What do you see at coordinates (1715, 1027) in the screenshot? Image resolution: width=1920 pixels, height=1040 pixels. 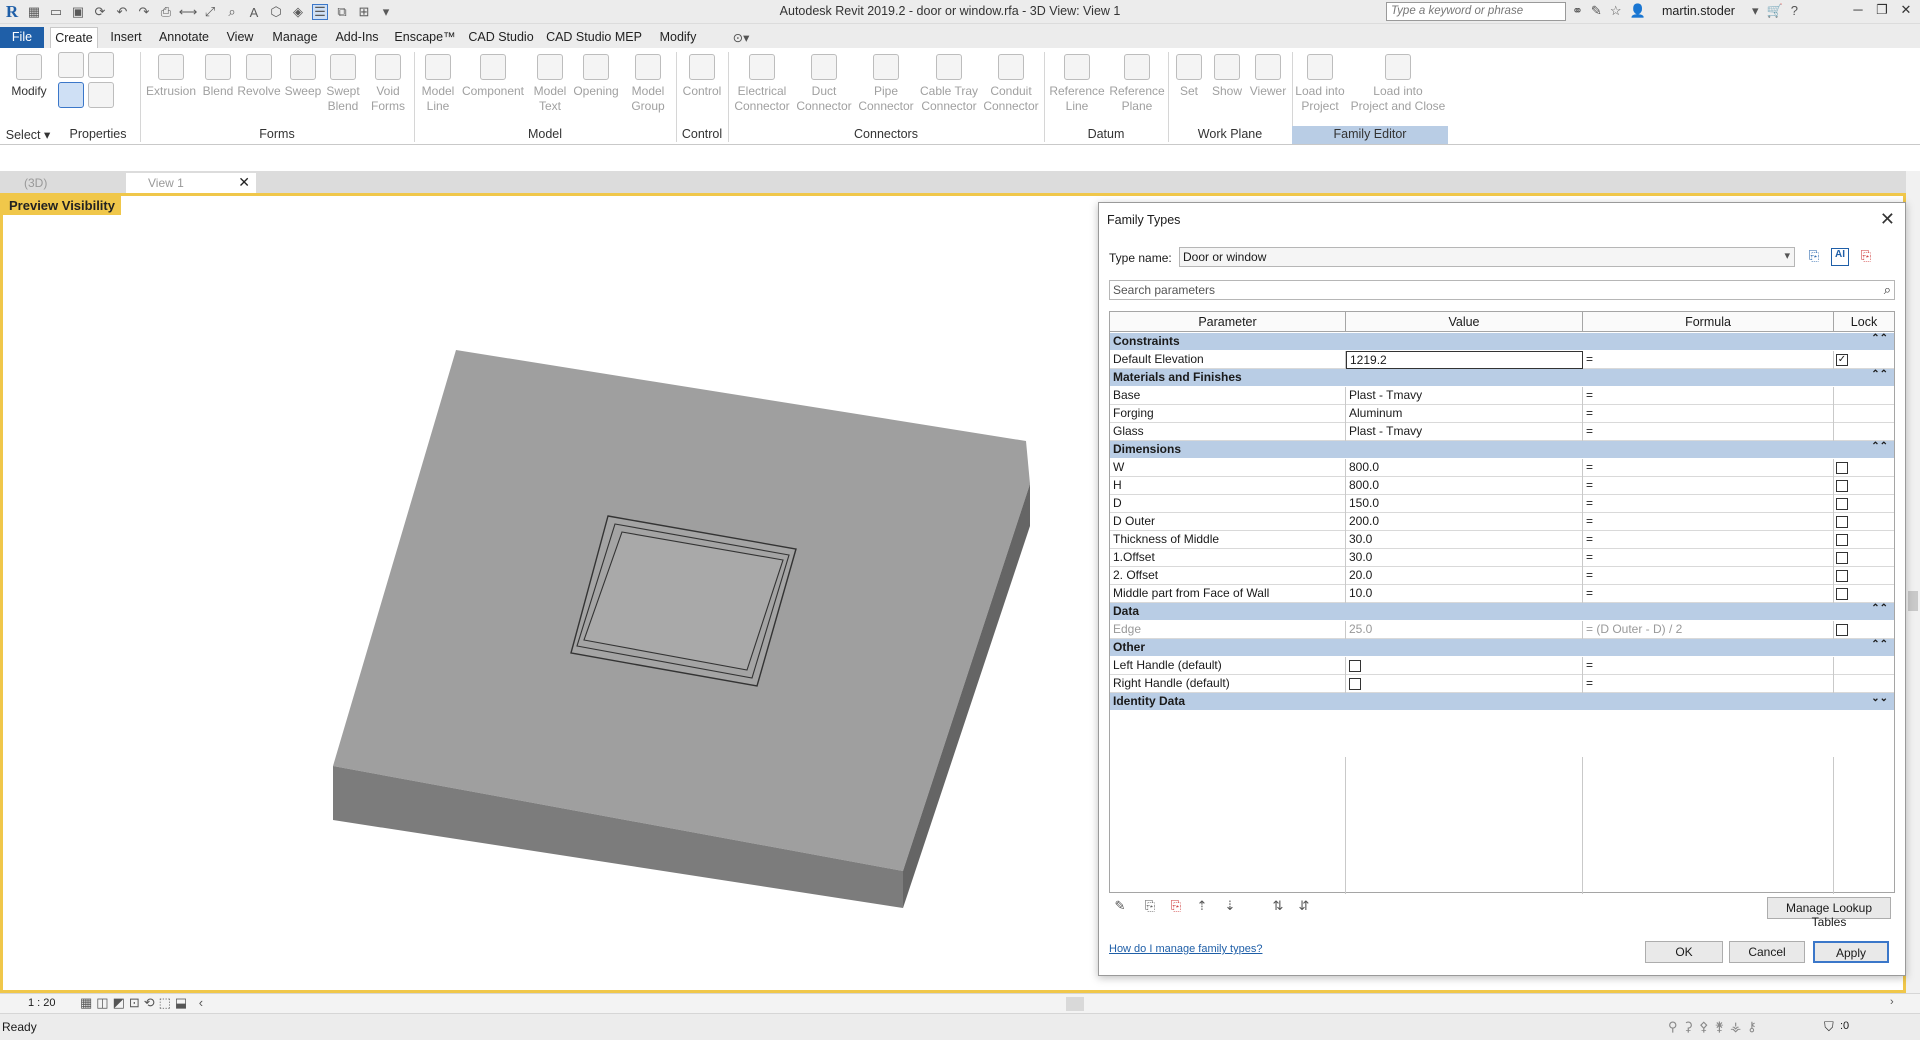 I see `selection-filter-icons: ⚲⚳⚴⚵⚶⚷` at bounding box center [1715, 1027].